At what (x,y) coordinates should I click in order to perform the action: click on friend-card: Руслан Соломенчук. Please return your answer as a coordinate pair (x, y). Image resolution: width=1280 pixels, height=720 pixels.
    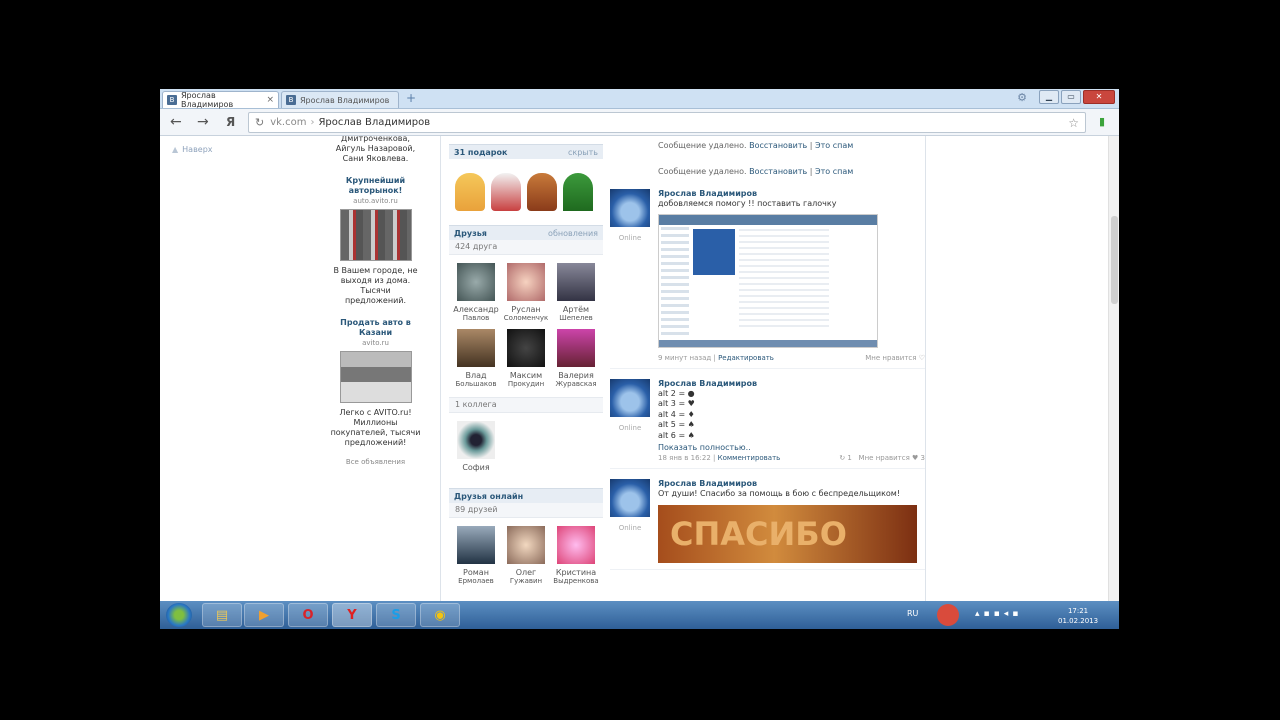
    Looking at the image, I should click on (526, 293).